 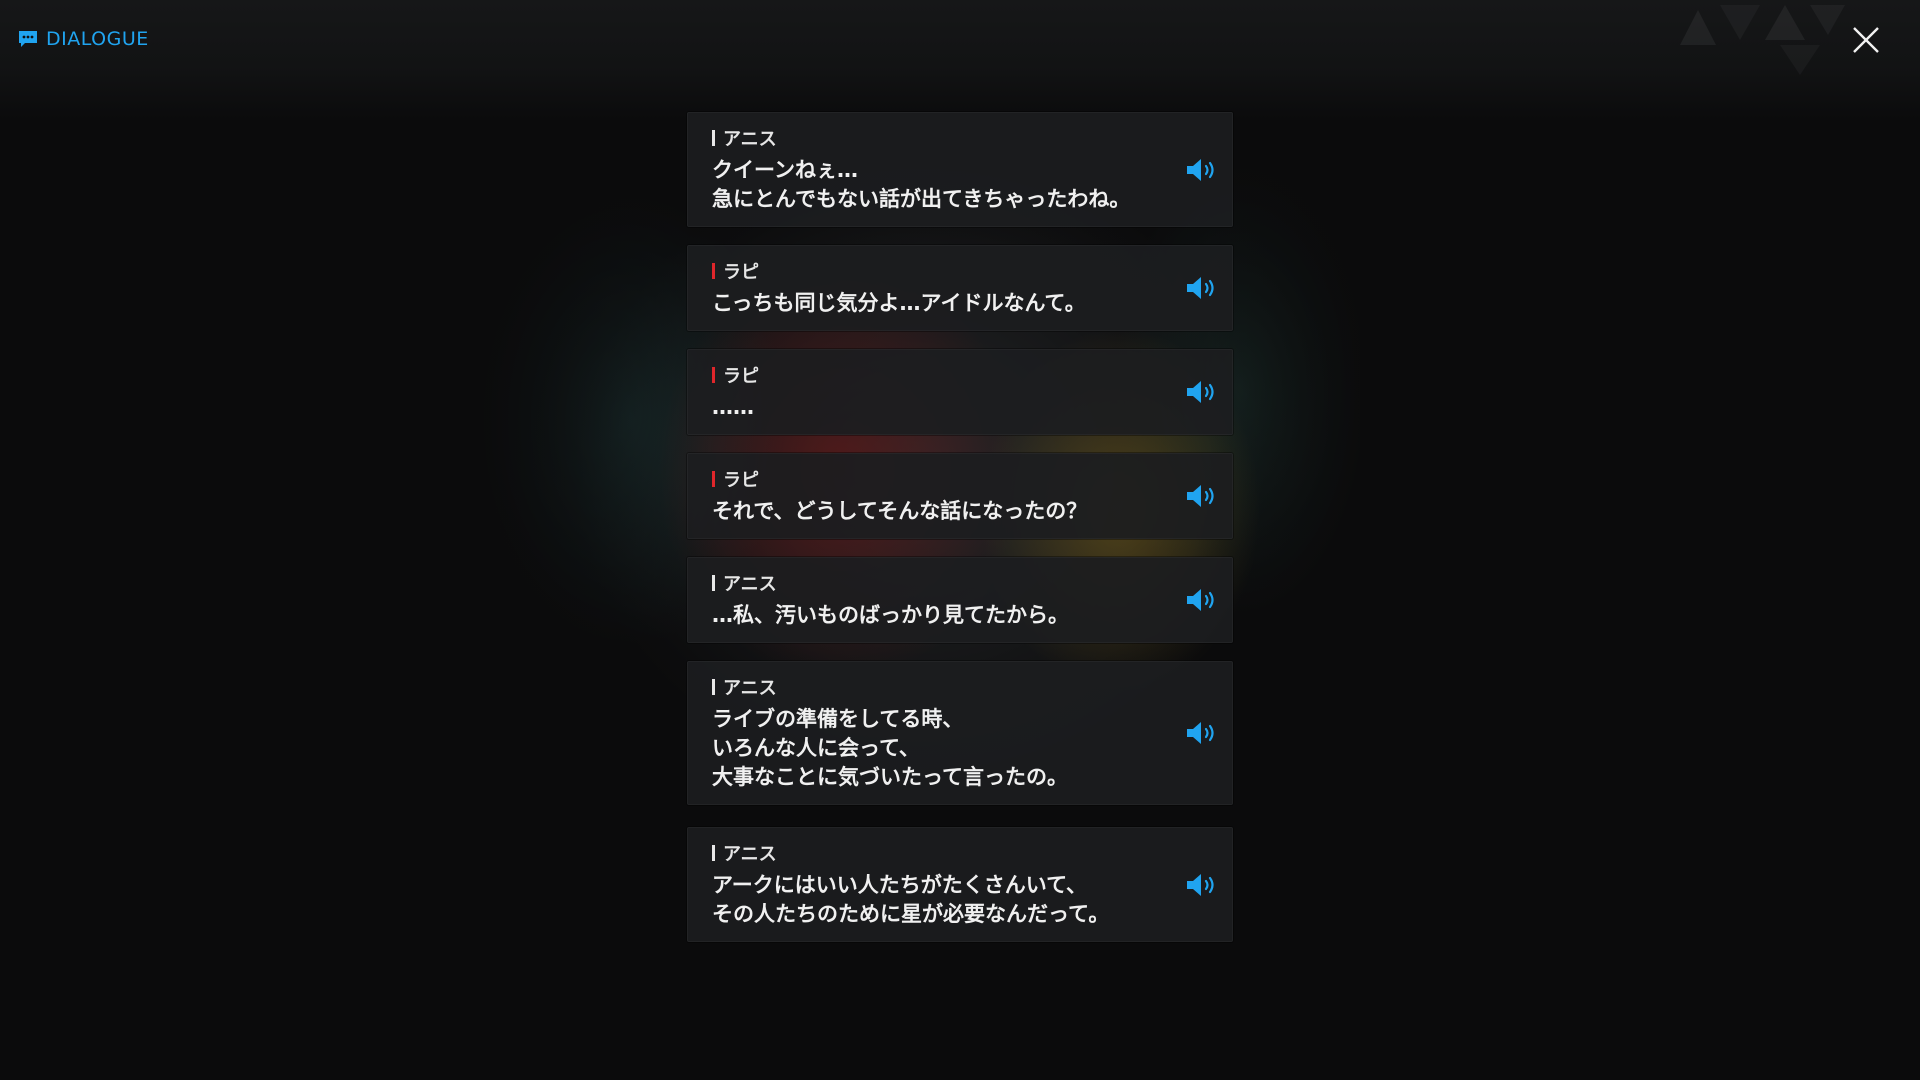 I want to click on decorative-triangles, so click(x=1762, y=40).